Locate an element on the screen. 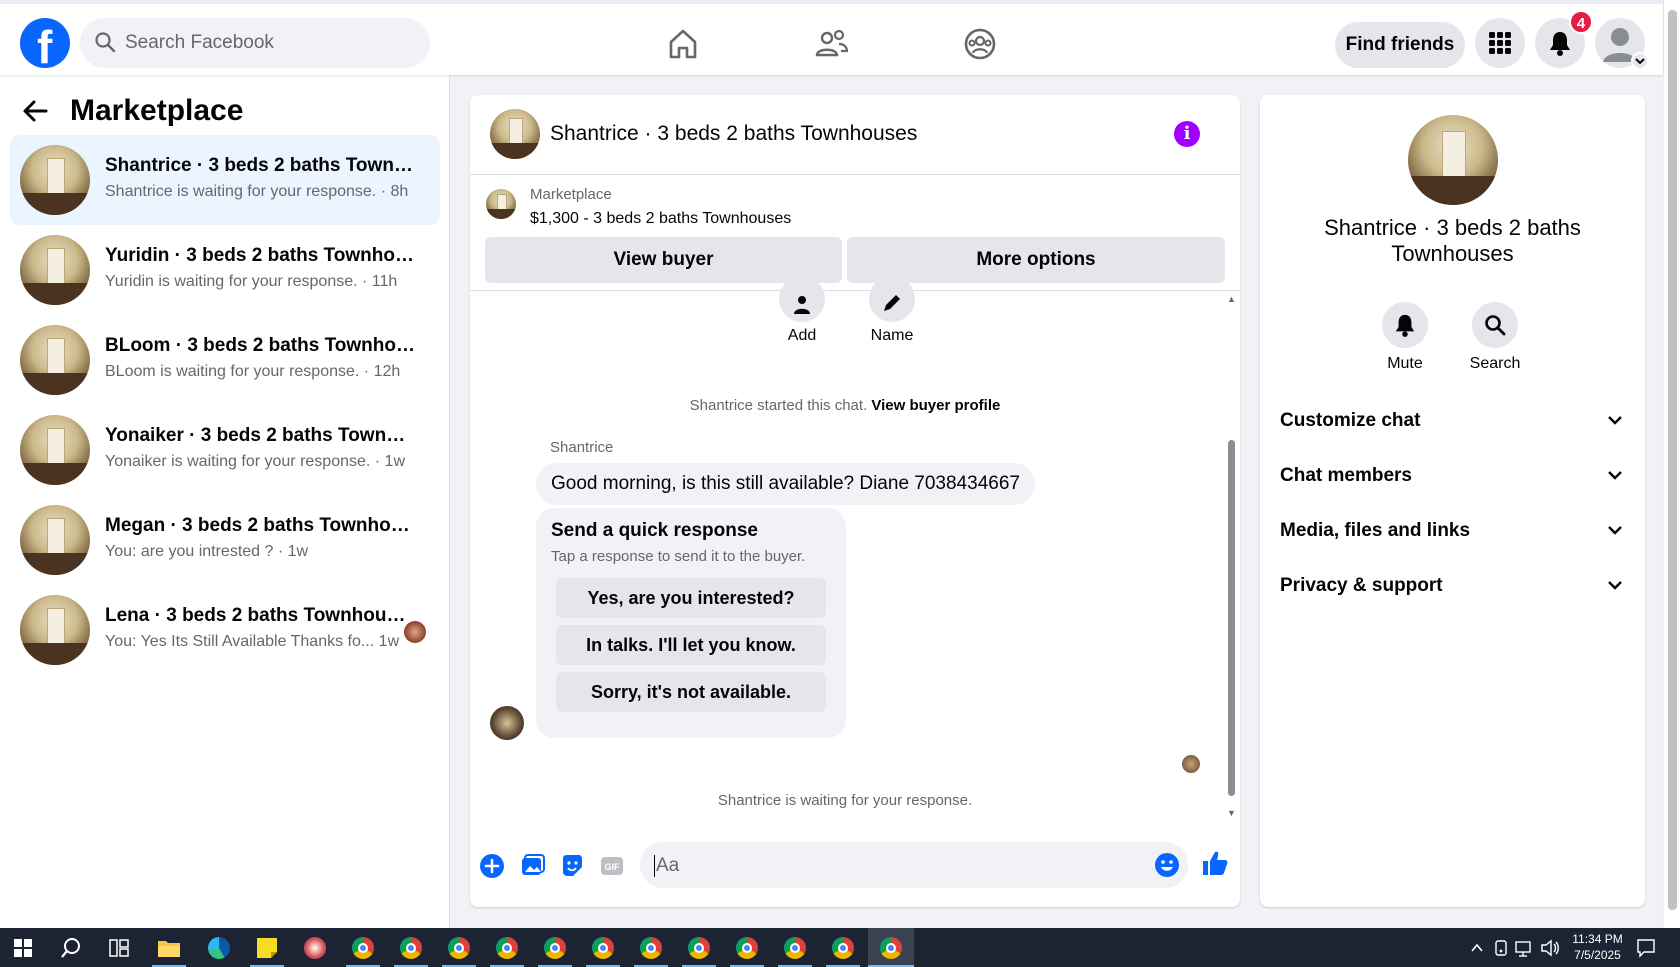 Image resolution: width=1680 pixels, height=967 pixels. windows-taskbar: 11:34 PM 7/5/2025 is located at coordinates (840, 947).